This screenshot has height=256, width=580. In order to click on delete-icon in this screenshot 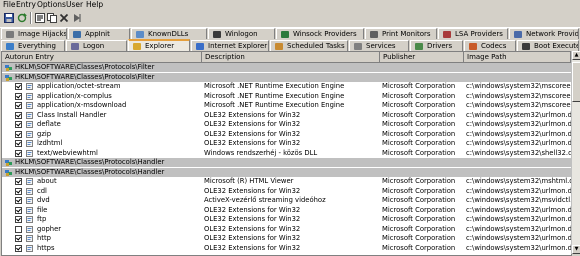, I will do `click(63, 17)`.